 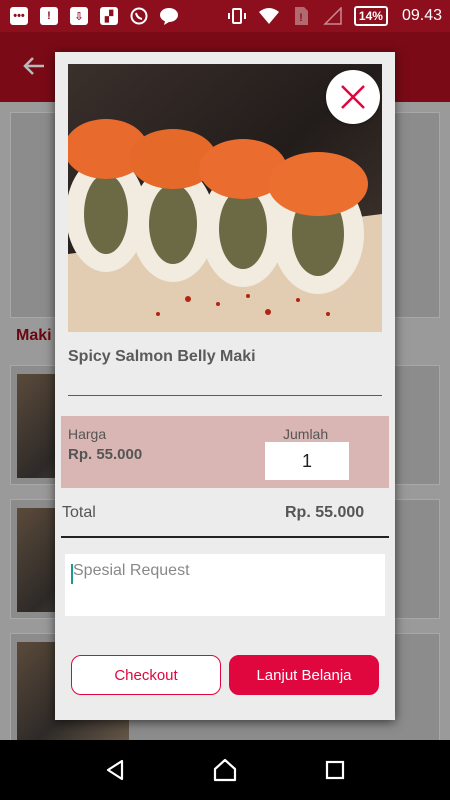 I want to click on checkout-button: Checkout, so click(x=146, y=675).